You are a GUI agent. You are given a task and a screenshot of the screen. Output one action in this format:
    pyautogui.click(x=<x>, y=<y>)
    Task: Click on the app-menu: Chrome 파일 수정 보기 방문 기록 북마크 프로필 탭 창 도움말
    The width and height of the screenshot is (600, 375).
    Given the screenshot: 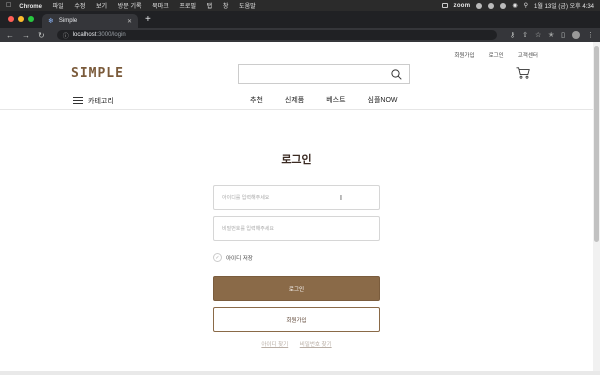 What is the action you would take?
    pyautogui.click(x=141, y=5)
    